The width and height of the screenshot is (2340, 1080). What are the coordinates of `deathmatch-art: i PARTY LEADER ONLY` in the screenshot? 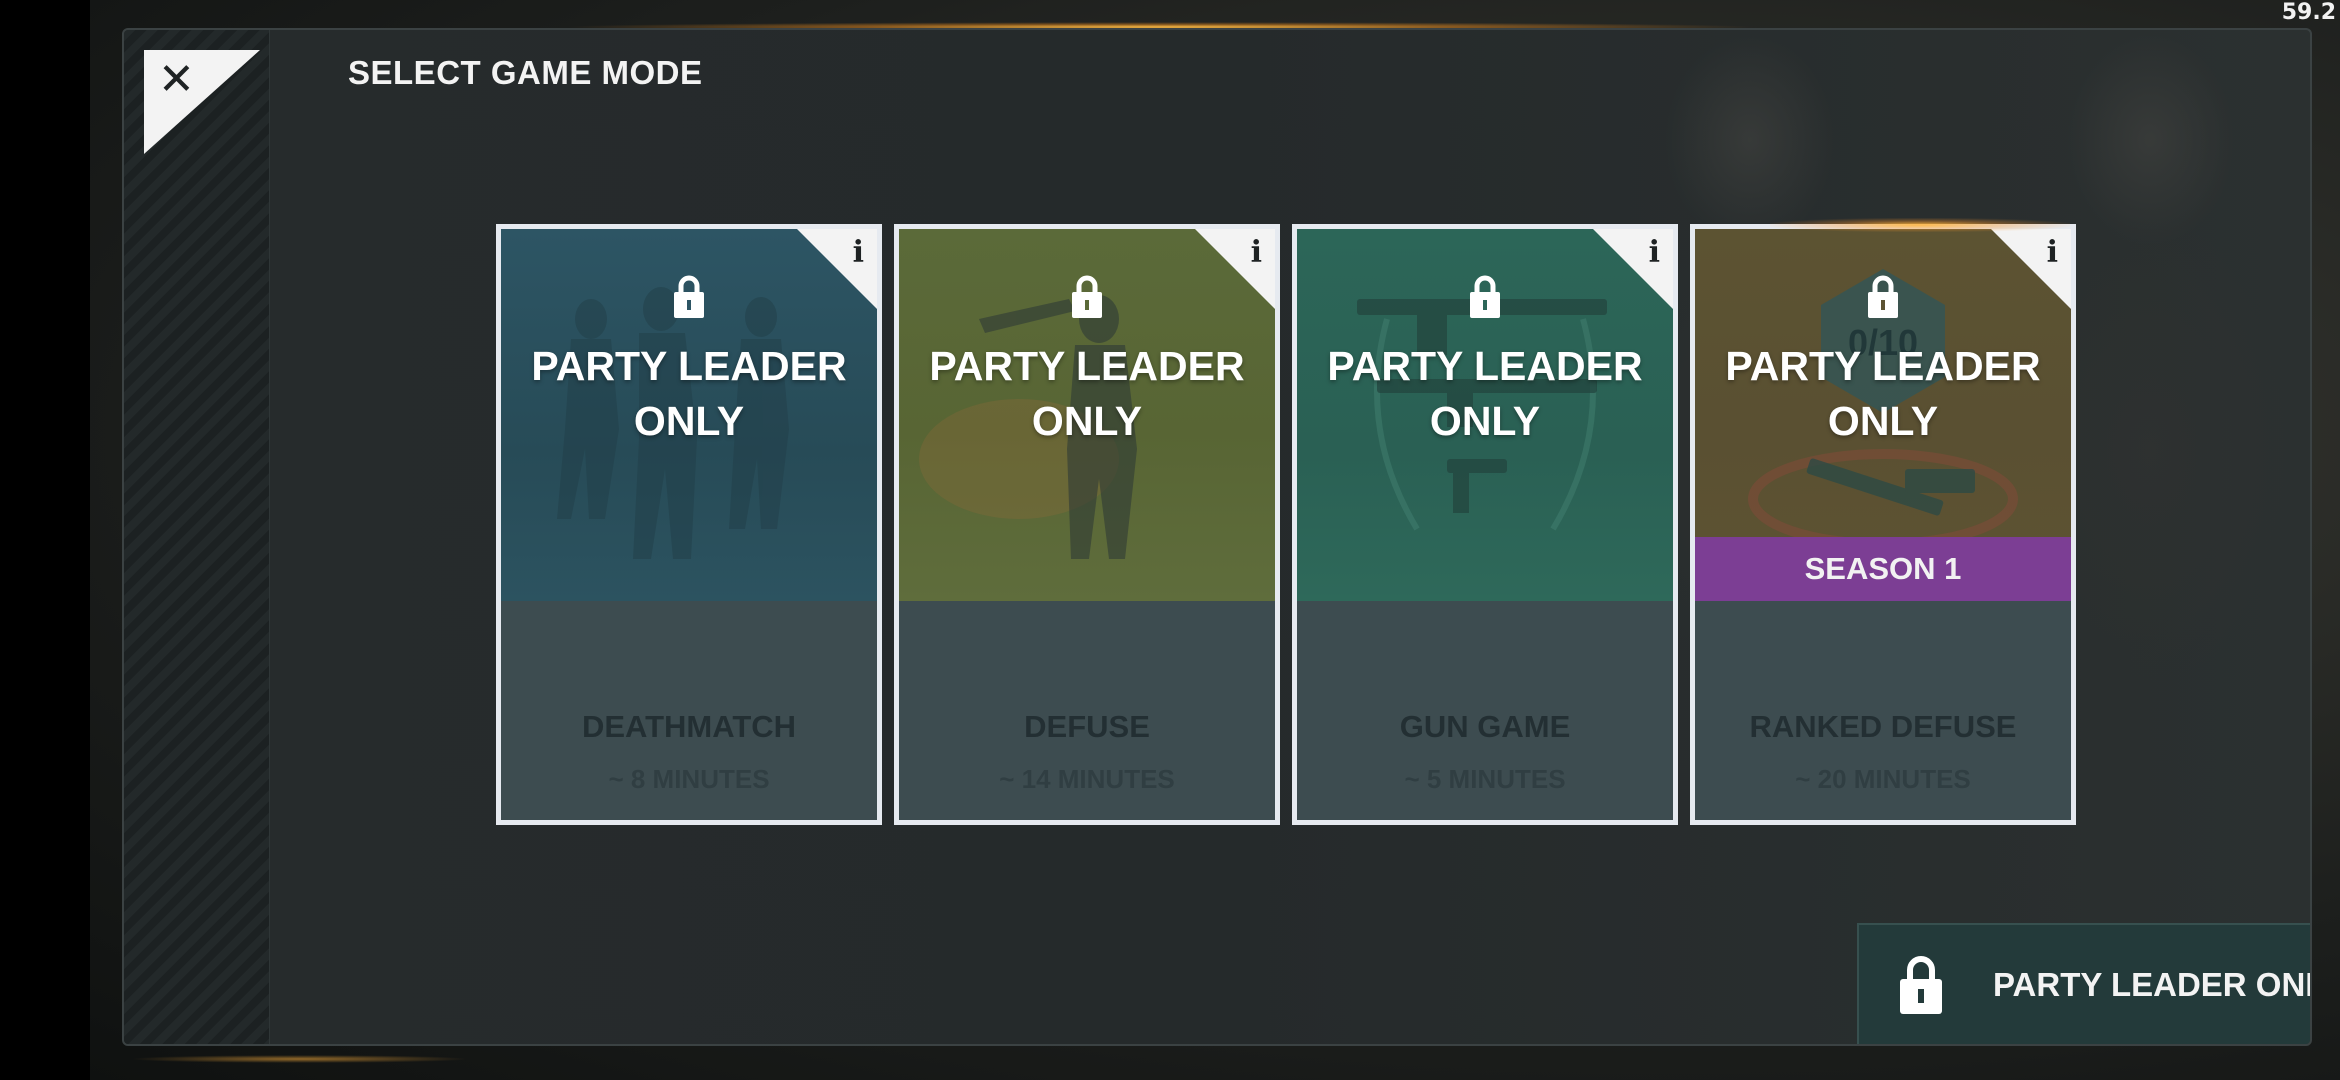 It's located at (689, 415).